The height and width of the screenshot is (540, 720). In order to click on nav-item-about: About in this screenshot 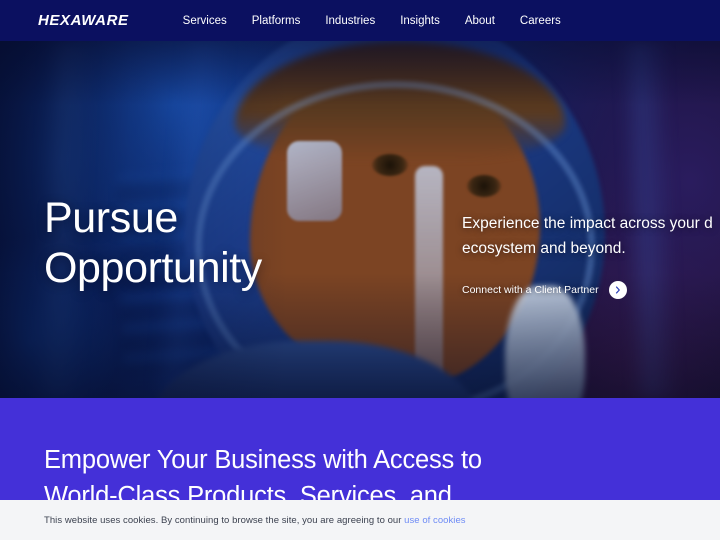, I will do `click(480, 21)`.